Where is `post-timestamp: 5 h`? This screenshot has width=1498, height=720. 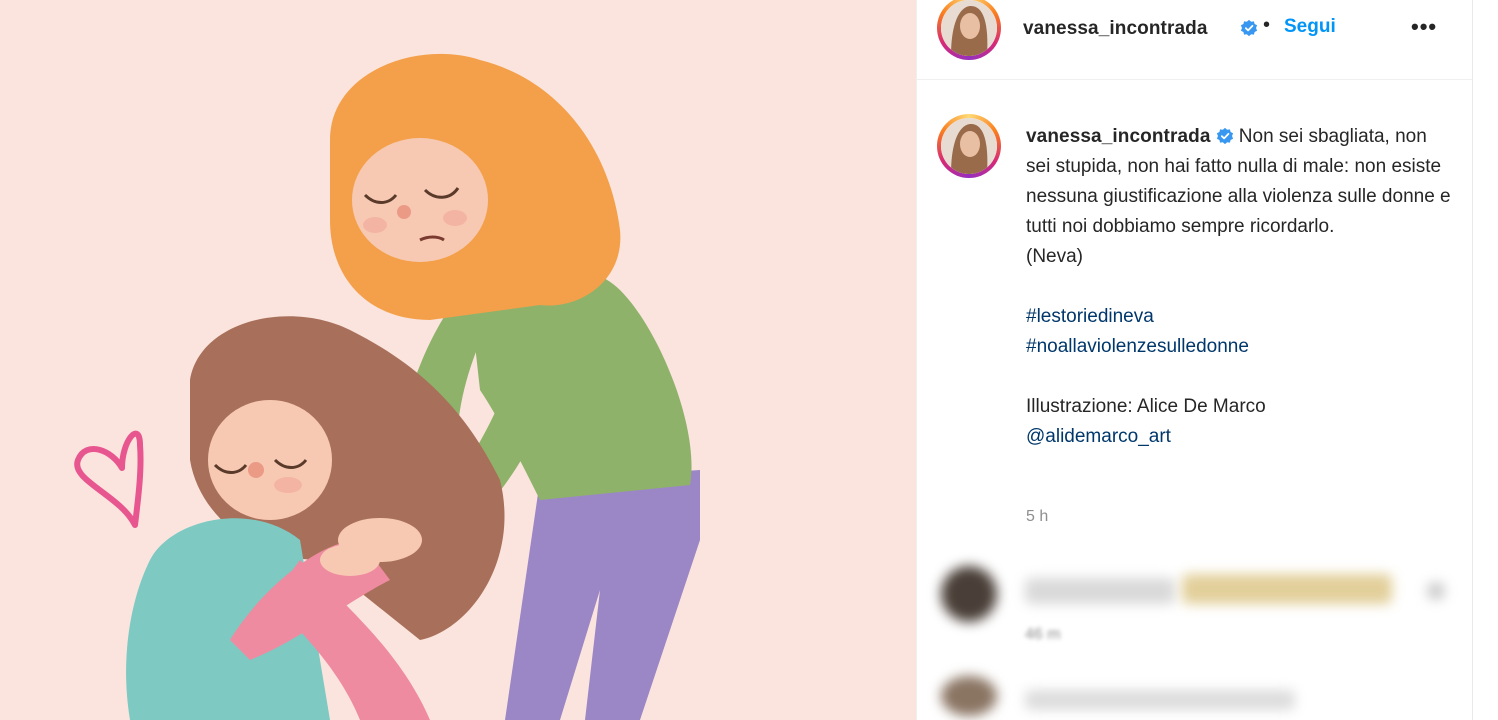 post-timestamp: 5 h is located at coordinates (1037, 516).